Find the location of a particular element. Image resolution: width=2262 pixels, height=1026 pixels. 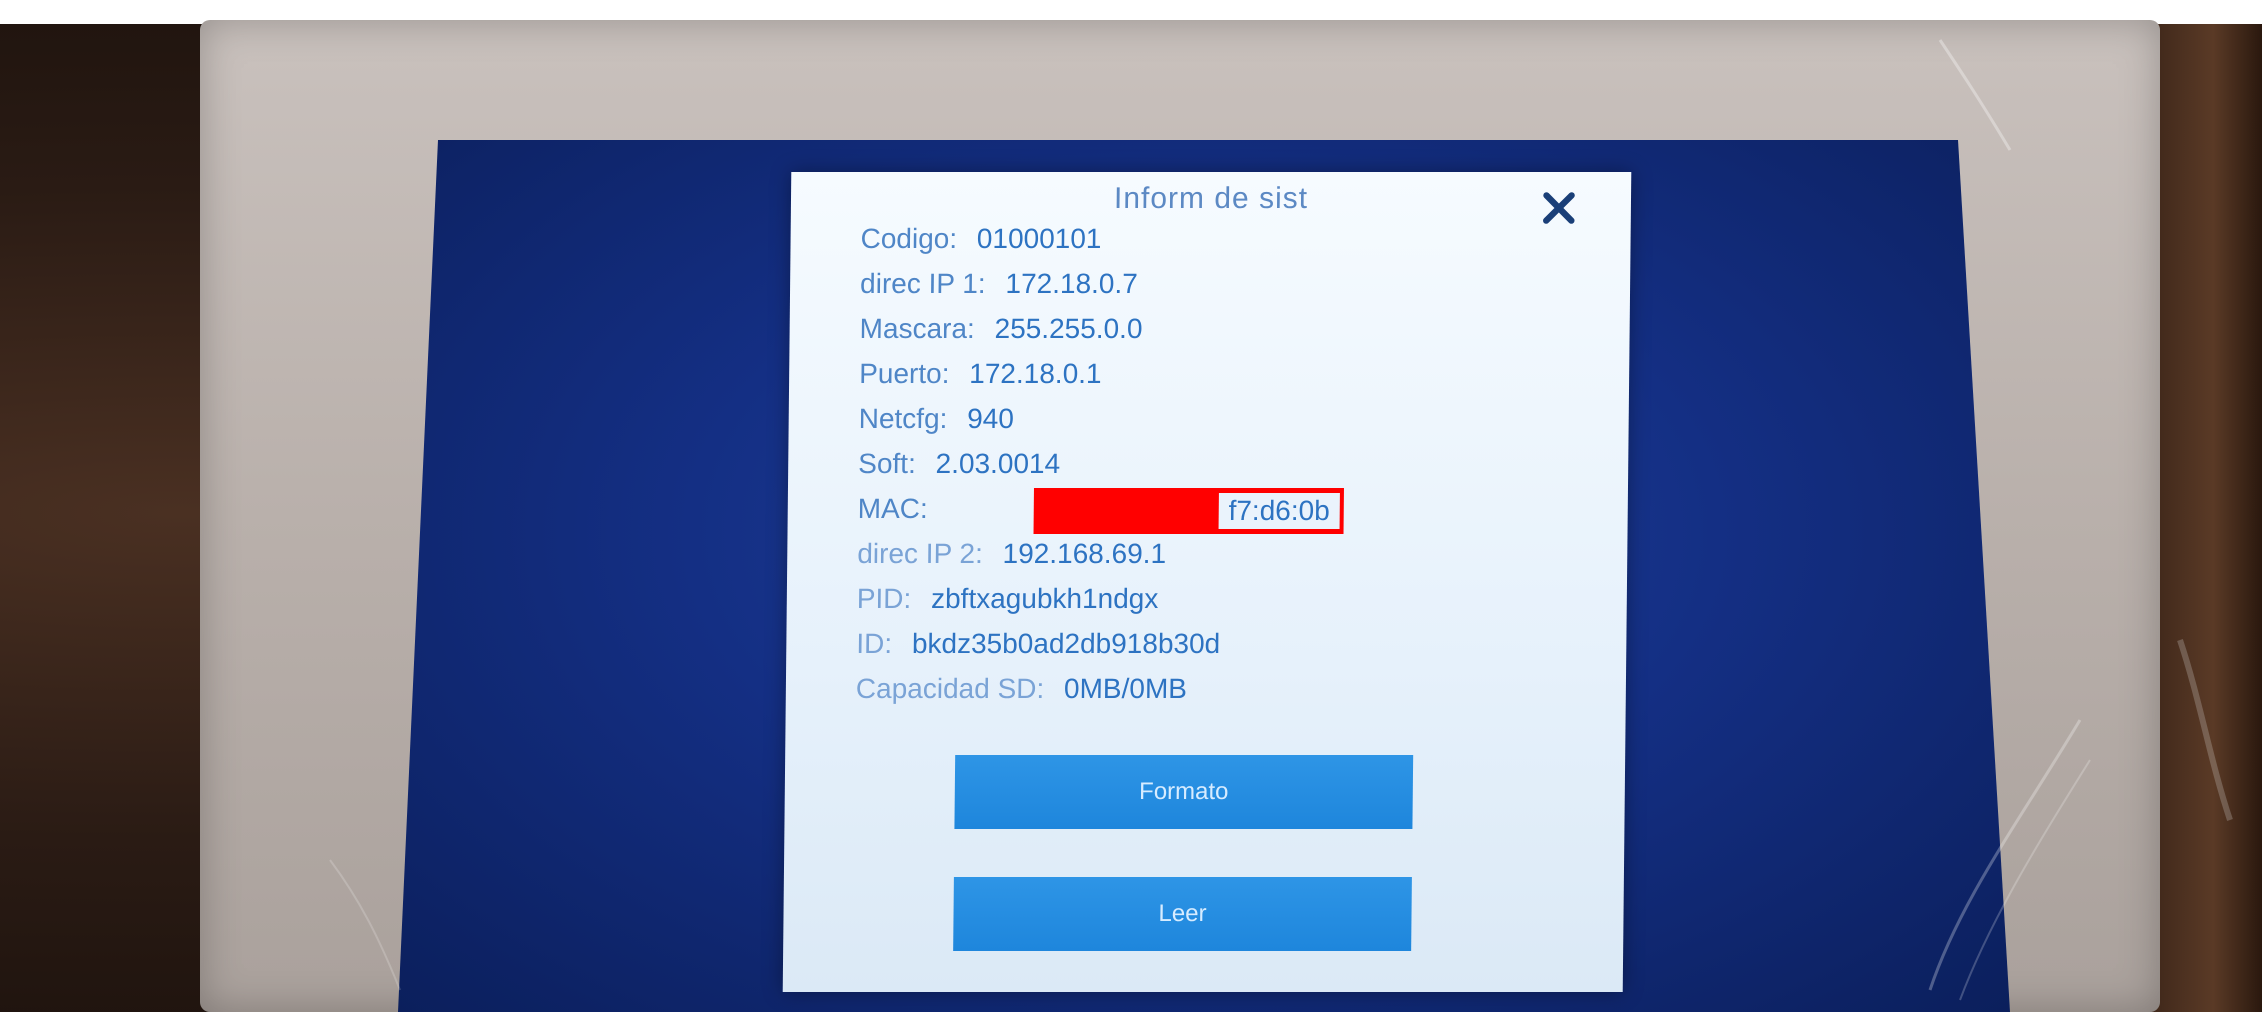

info-row-mac: MAC: f7:d6:0b is located at coordinates (1217, 510).